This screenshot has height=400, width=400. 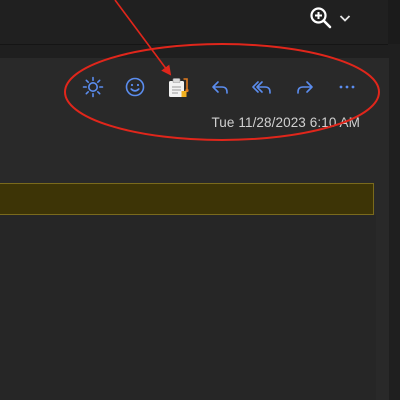 I want to click on top-bar-inner, so click(x=194, y=22).